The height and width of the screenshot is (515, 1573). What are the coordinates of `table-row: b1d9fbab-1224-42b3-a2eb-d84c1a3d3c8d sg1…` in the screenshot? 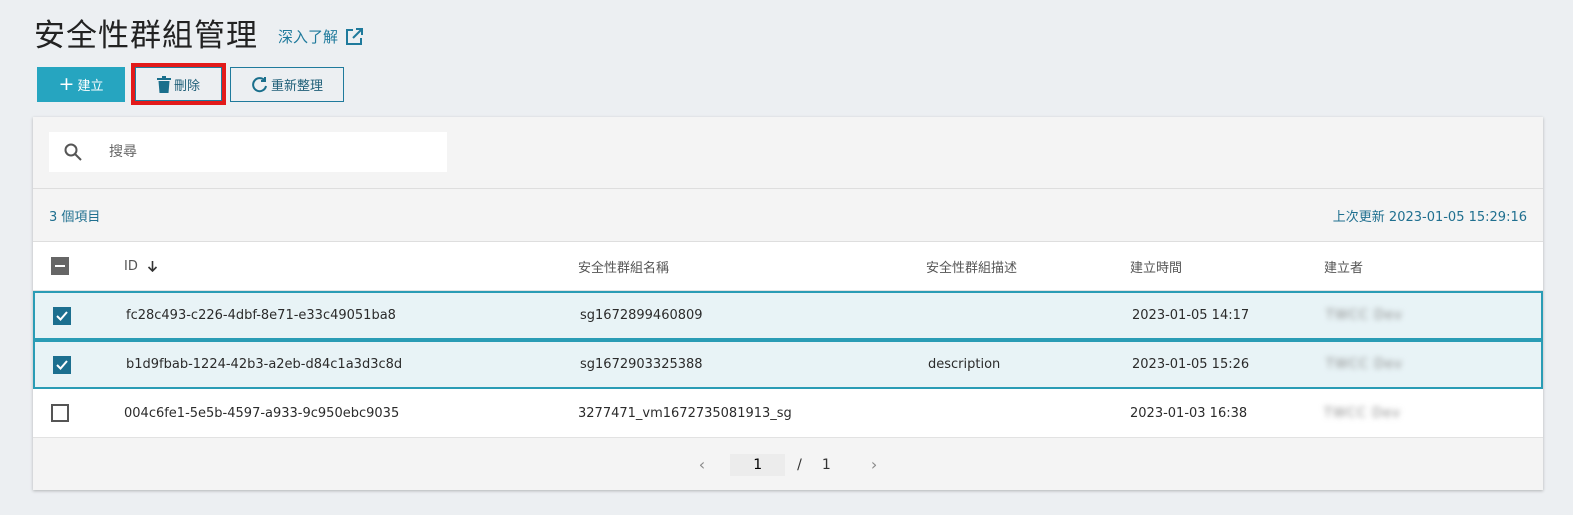 It's located at (788, 364).